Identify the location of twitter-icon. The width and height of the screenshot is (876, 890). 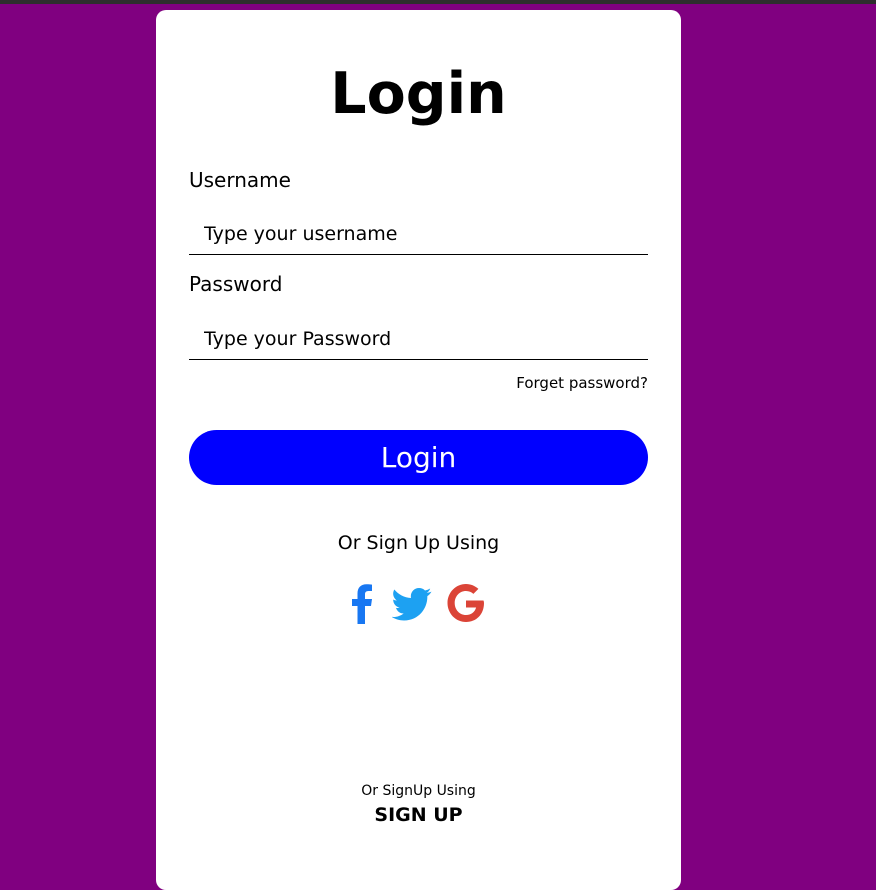
(412, 603).